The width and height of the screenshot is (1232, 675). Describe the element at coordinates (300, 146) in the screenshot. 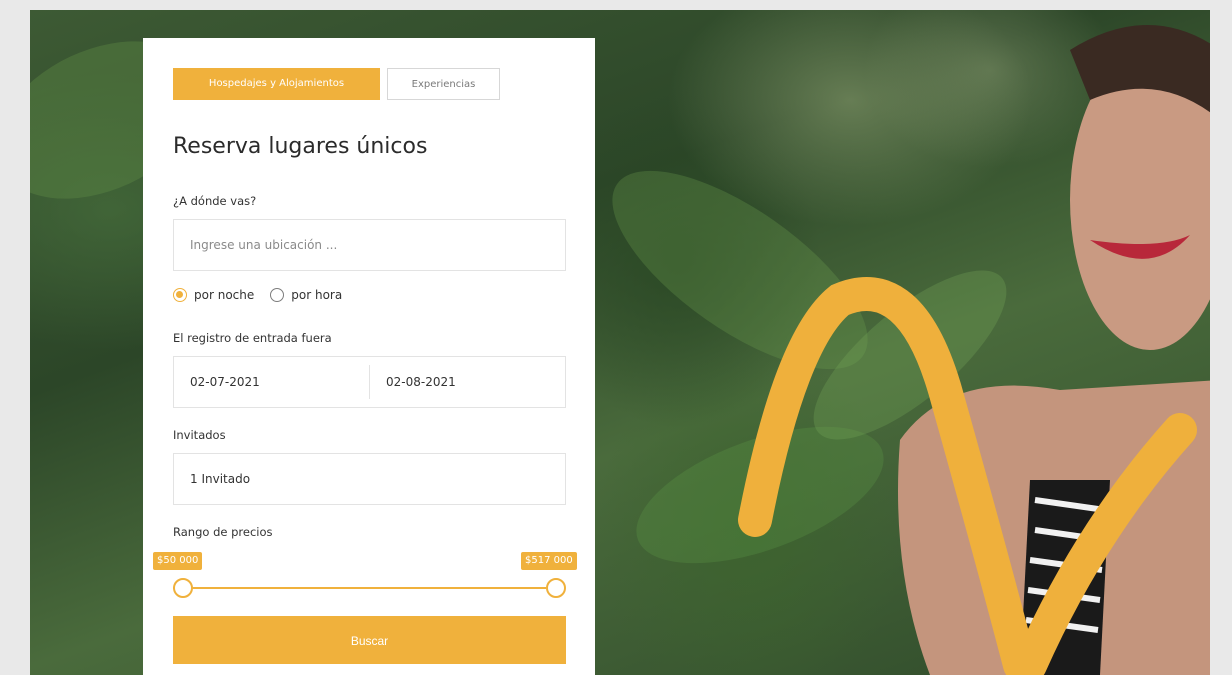

I see `page-title: Reserva lugares únicos` at that location.